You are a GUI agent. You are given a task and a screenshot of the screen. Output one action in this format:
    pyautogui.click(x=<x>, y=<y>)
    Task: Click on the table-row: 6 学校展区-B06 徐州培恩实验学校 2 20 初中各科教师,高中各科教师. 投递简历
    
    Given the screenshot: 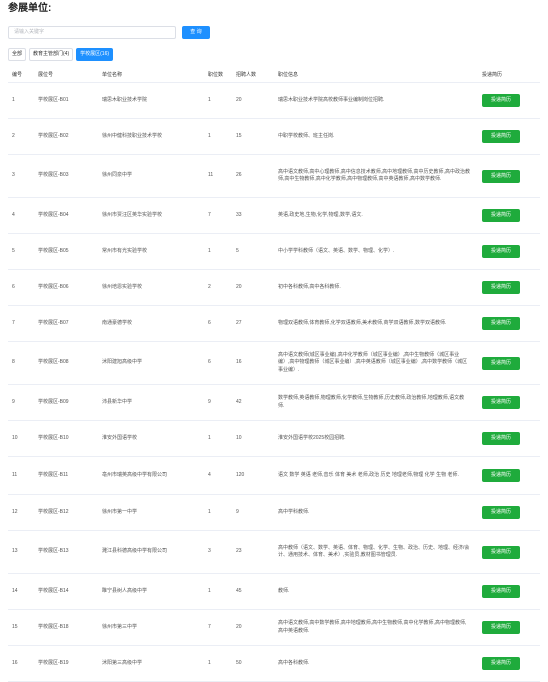 What is the action you would take?
    pyautogui.click(x=274, y=287)
    